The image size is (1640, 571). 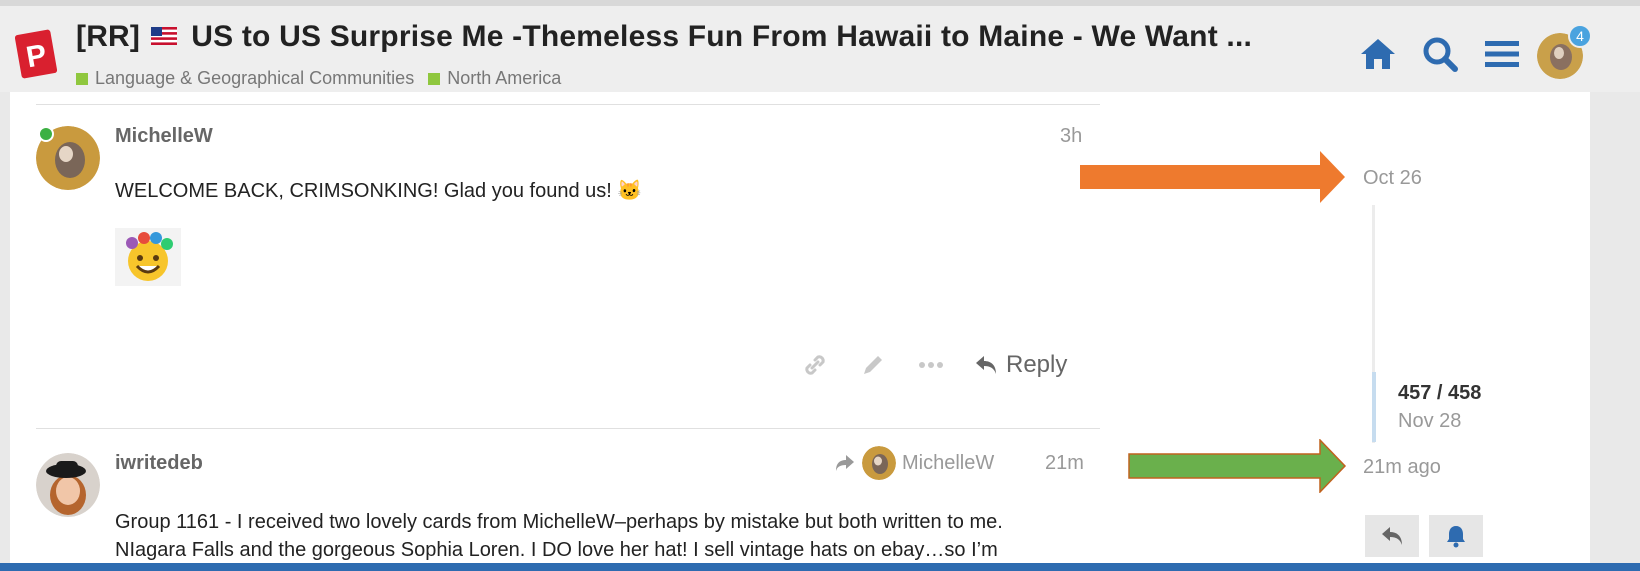 What do you see at coordinates (845, 463) in the screenshot?
I see `reply-arrow-icon` at bounding box center [845, 463].